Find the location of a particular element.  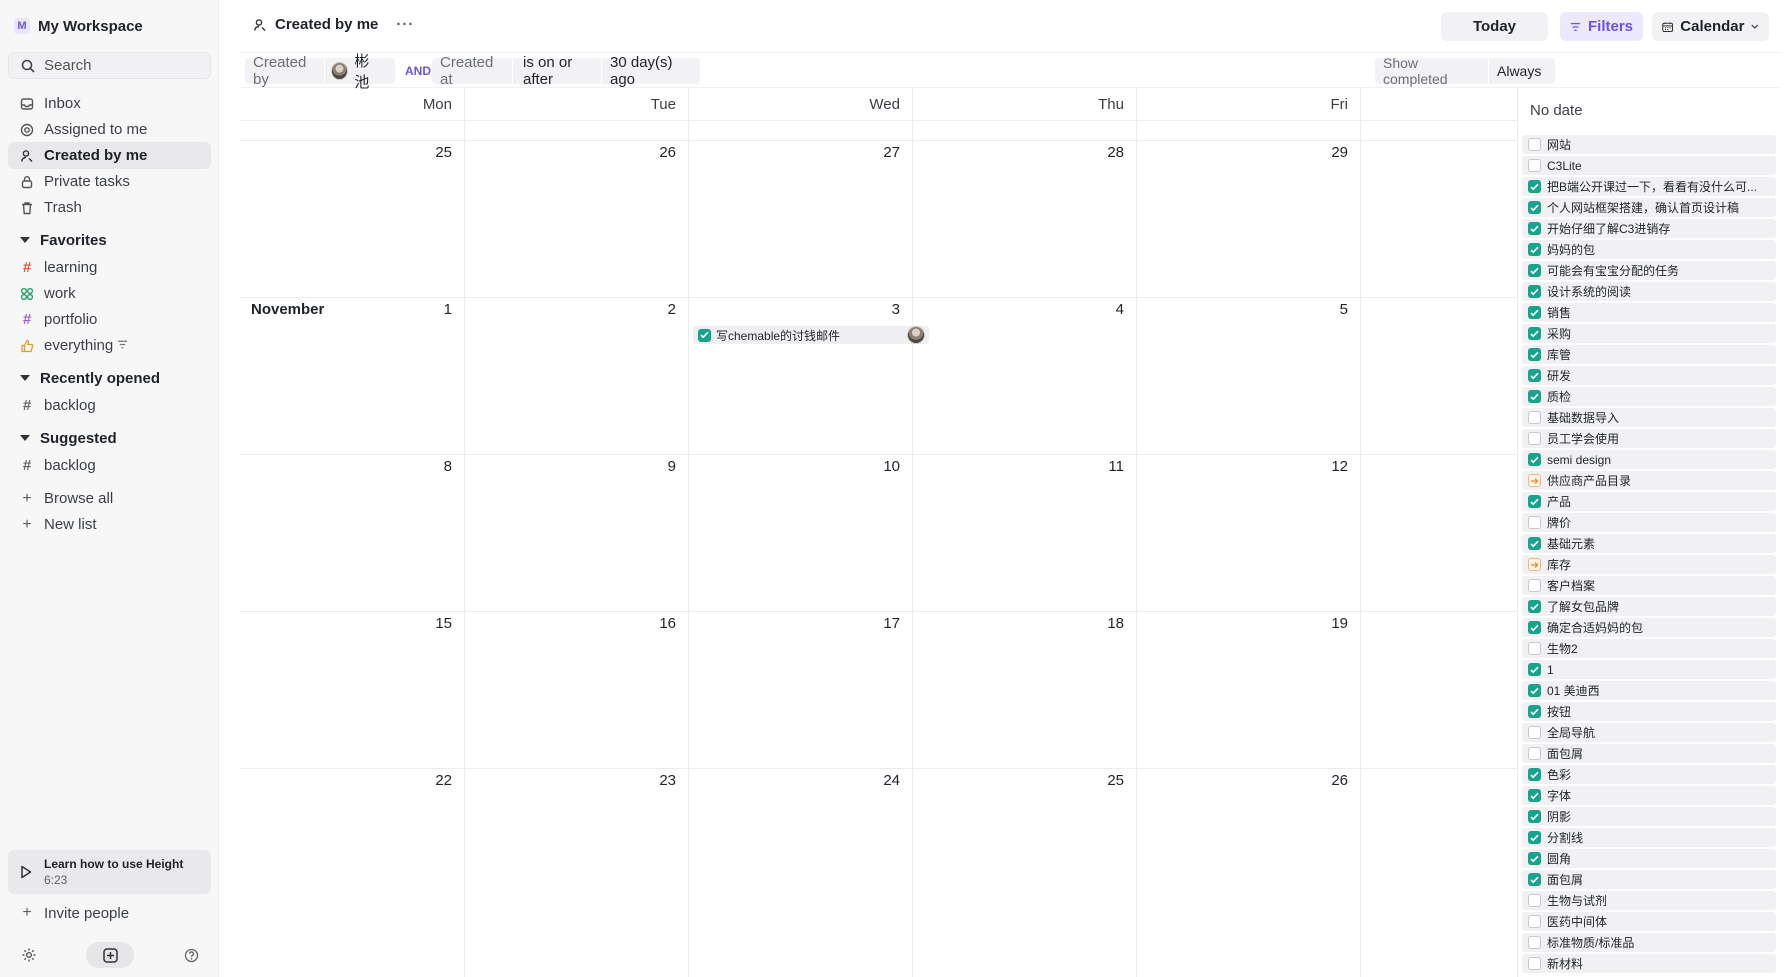

task-item: 可能会有宝宝分配的任务 is located at coordinates (1649, 270).